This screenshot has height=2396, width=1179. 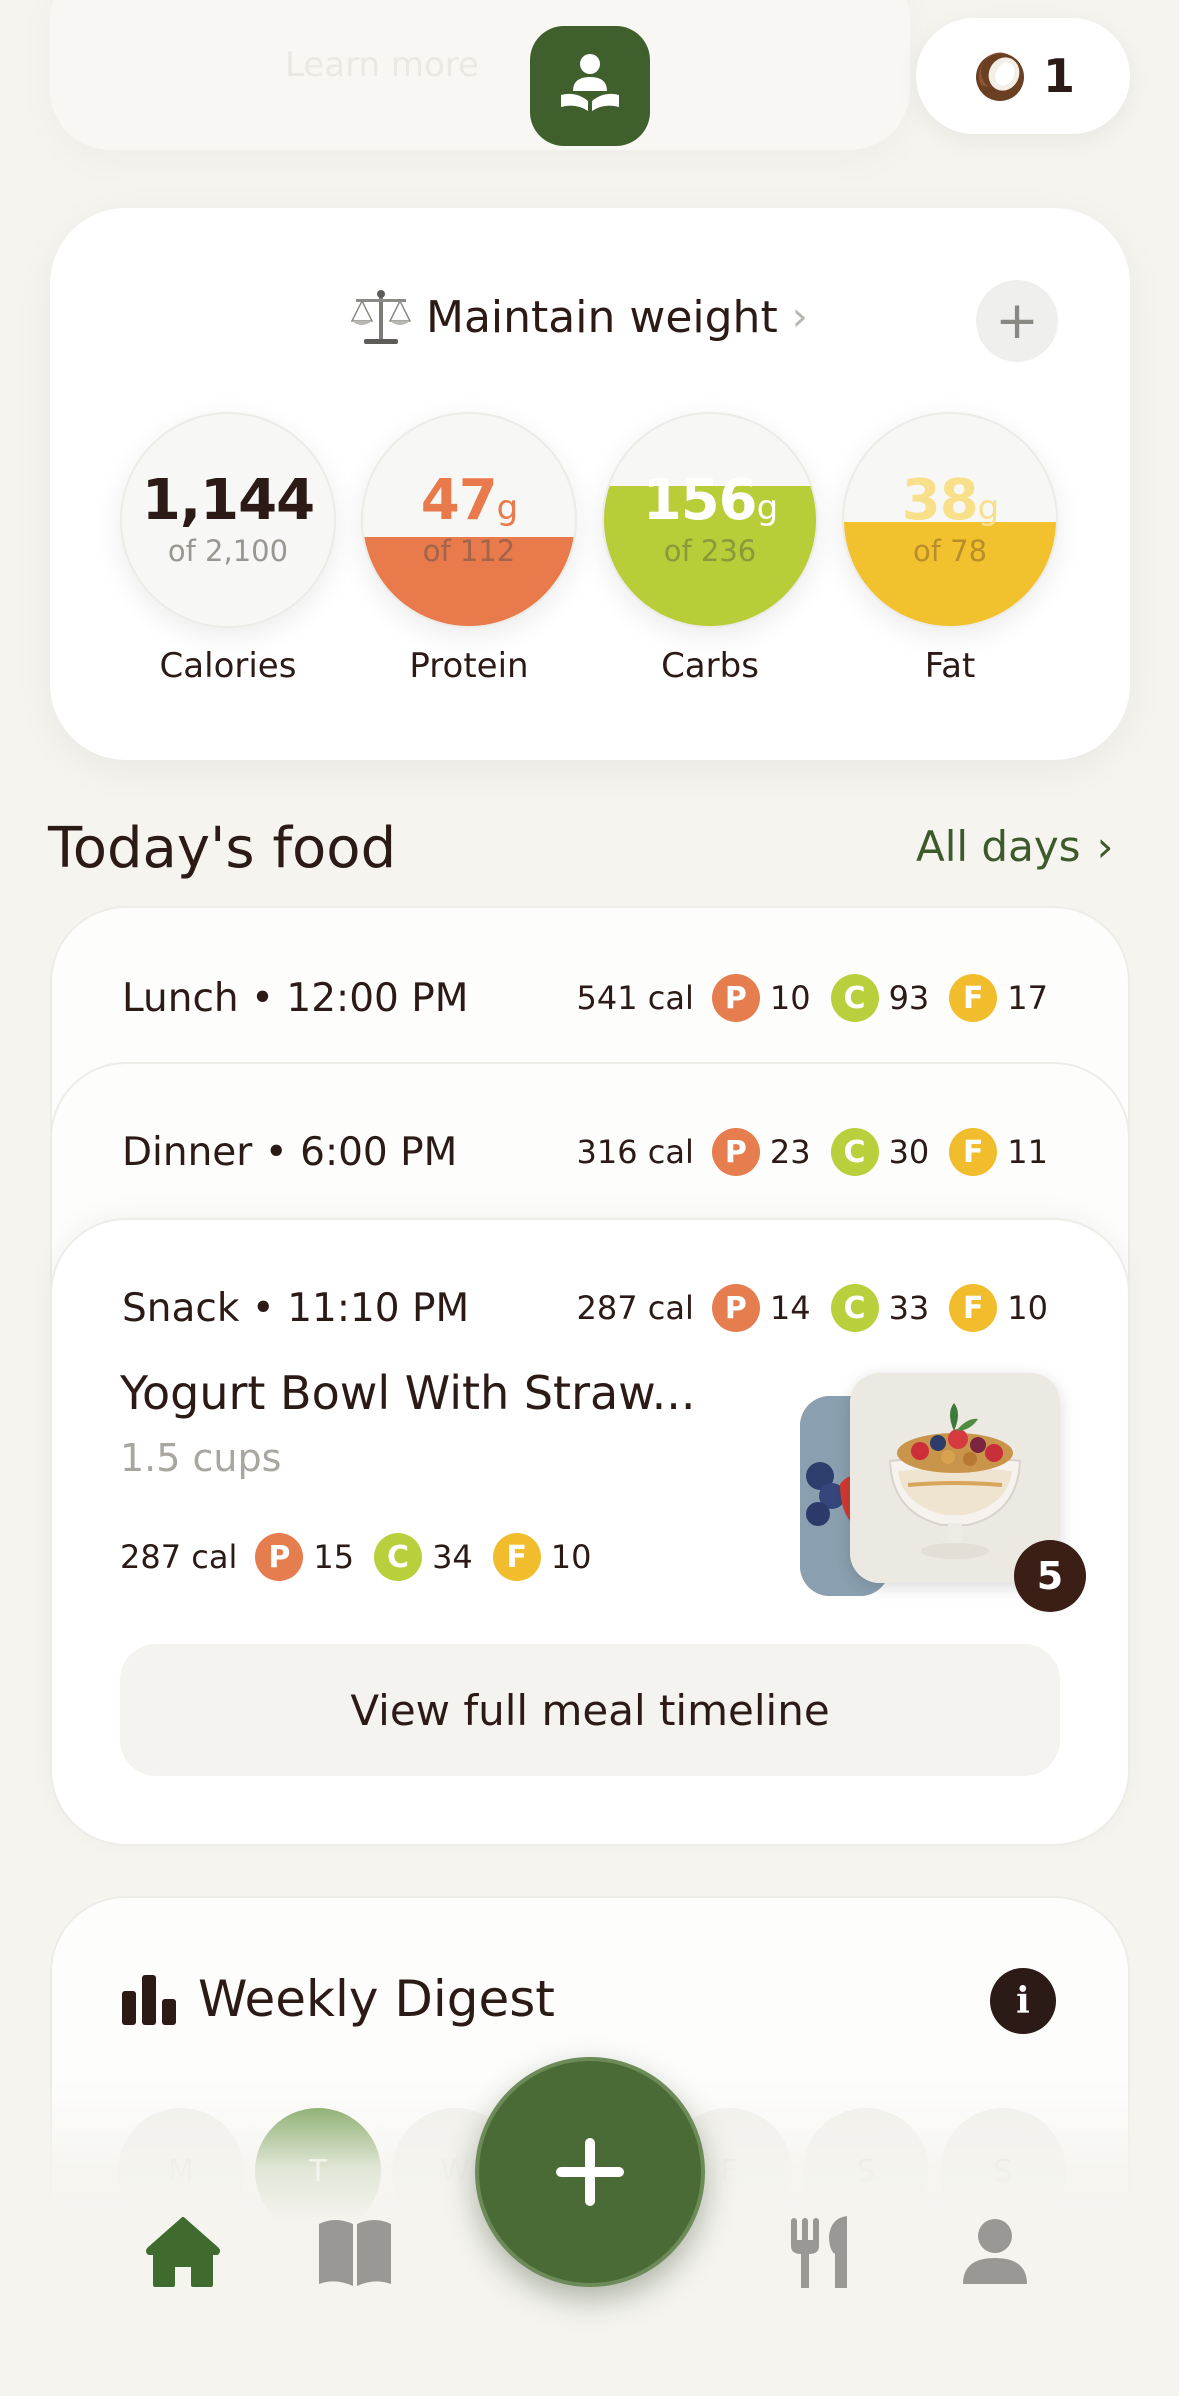 I want to click on food-item-quantity: 1.5 cups, so click(x=201, y=1458).